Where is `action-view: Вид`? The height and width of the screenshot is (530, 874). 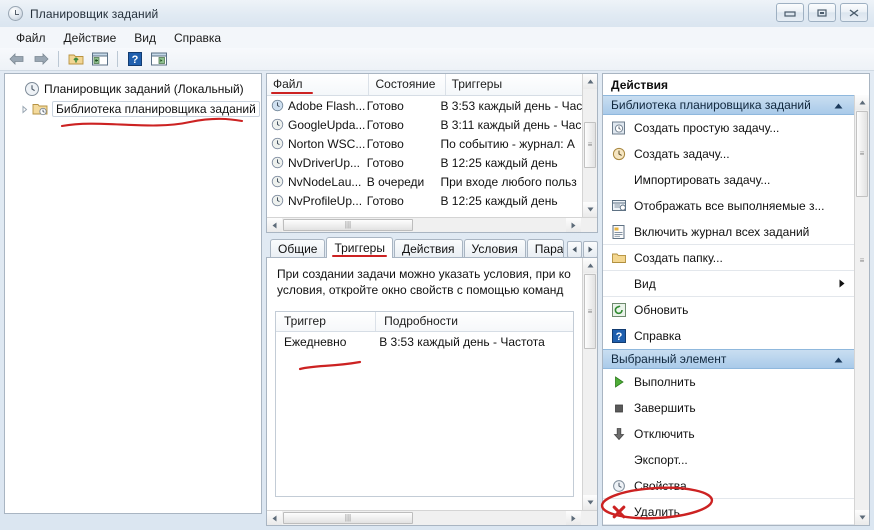 action-view: Вид is located at coordinates (736, 284).